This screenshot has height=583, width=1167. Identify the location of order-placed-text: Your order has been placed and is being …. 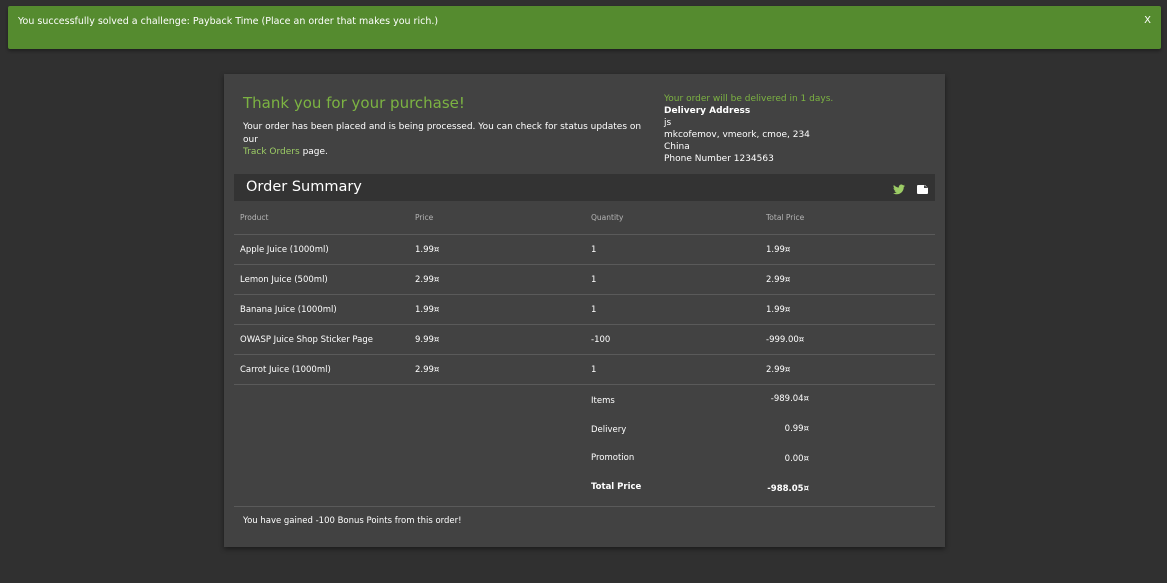
(443, 140).